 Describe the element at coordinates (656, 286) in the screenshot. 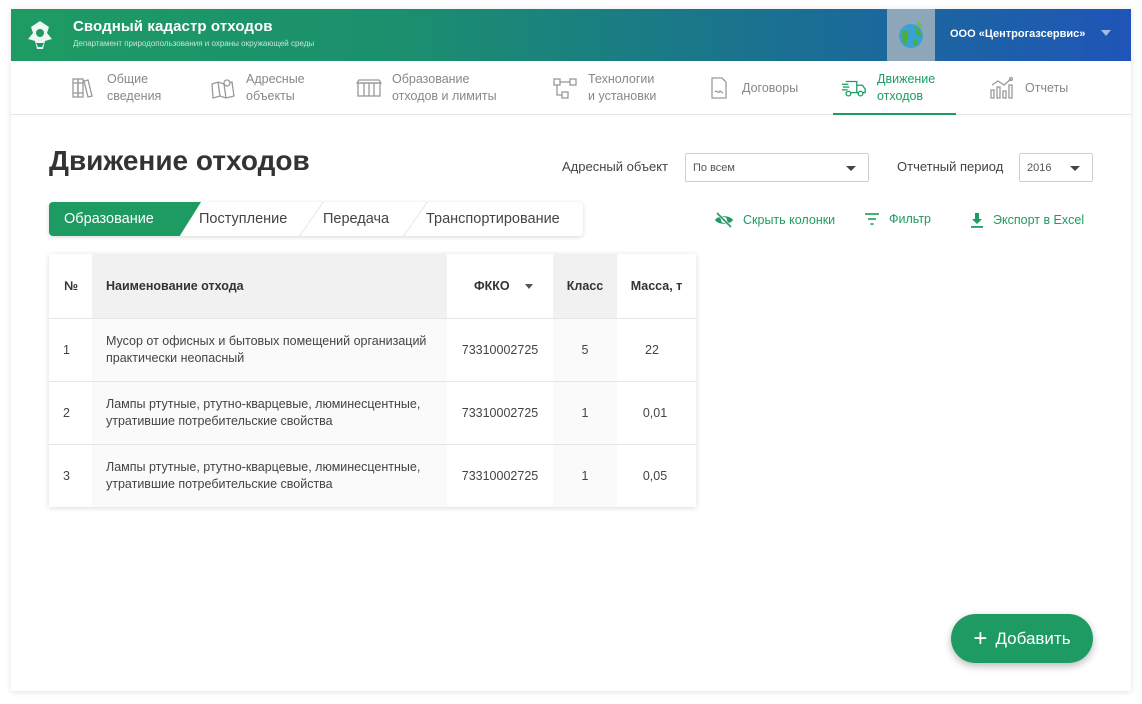

I see `column-header-mass: Масса, т` at that location.